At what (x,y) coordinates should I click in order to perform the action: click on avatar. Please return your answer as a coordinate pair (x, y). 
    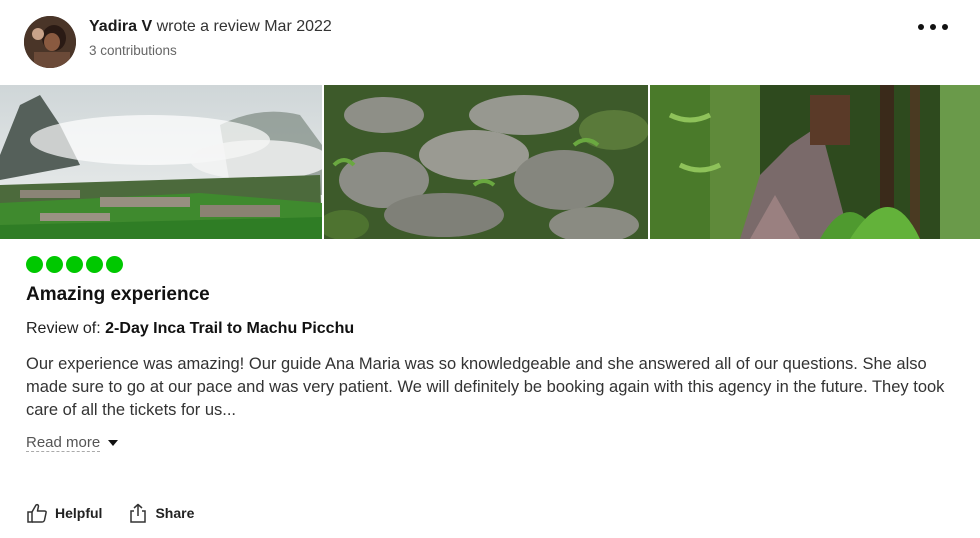
    Looking at the image, I should click on (50, 42).